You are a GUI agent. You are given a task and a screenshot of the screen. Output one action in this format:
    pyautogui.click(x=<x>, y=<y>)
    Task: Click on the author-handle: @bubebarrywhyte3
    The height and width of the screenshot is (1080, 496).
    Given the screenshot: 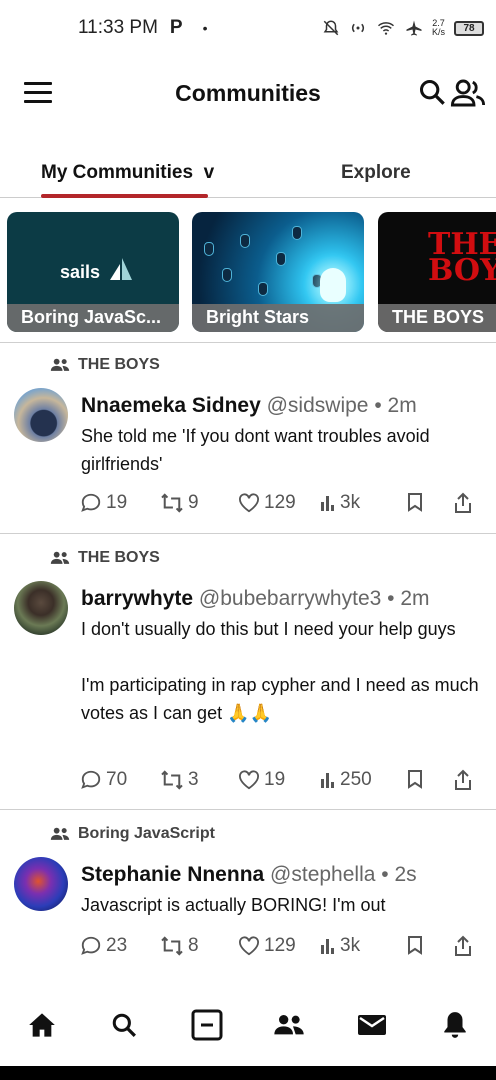 What is the action you would take?
    pyautogui.click(x=290, y=598)
    